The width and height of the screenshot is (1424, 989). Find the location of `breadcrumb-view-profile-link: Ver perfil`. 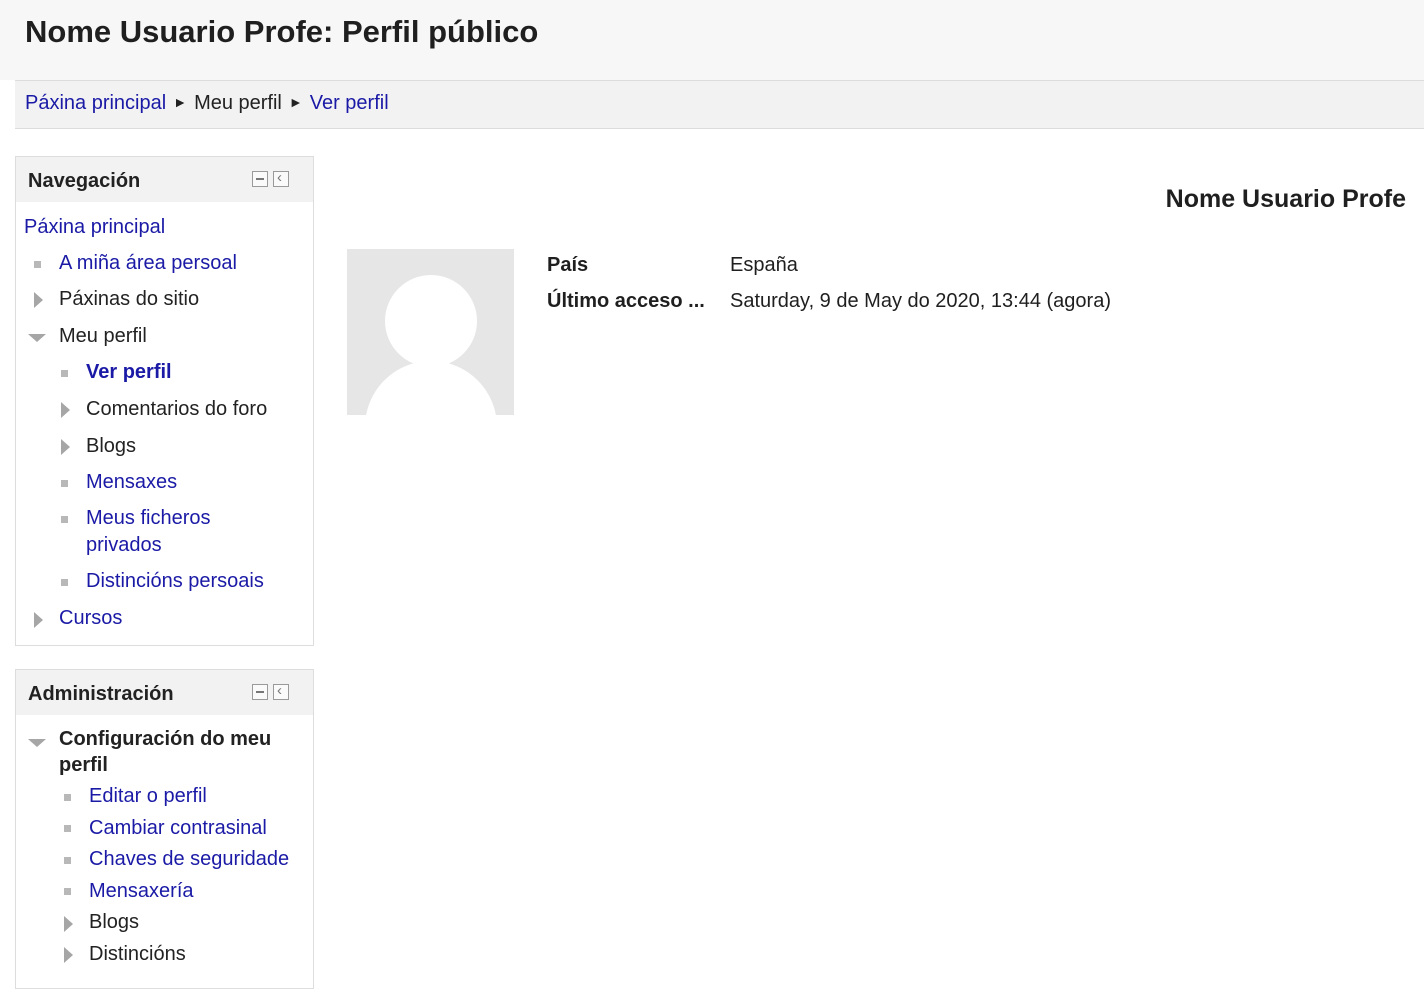

breadcrumb-view-profile-link: Ver perfil is located at coordinates (349, 103).